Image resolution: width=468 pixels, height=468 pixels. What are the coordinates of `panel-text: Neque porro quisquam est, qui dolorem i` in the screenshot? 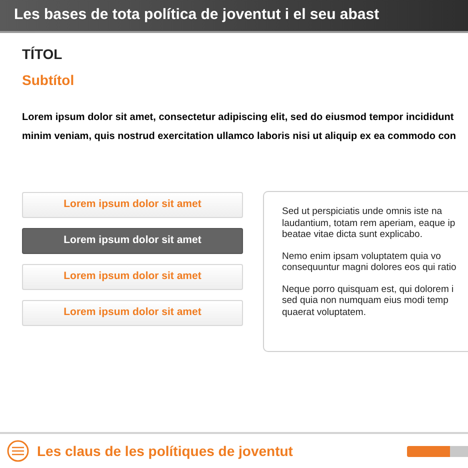 It's located at (368, 289).